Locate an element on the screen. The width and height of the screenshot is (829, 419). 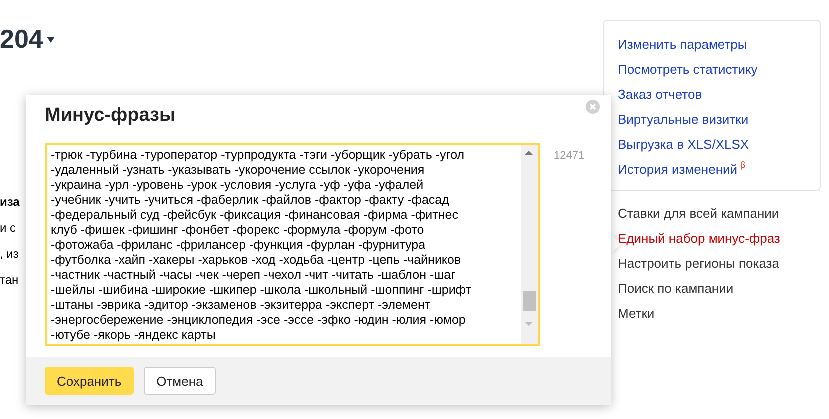
background-text: , из is located at coordinates (9, 254).